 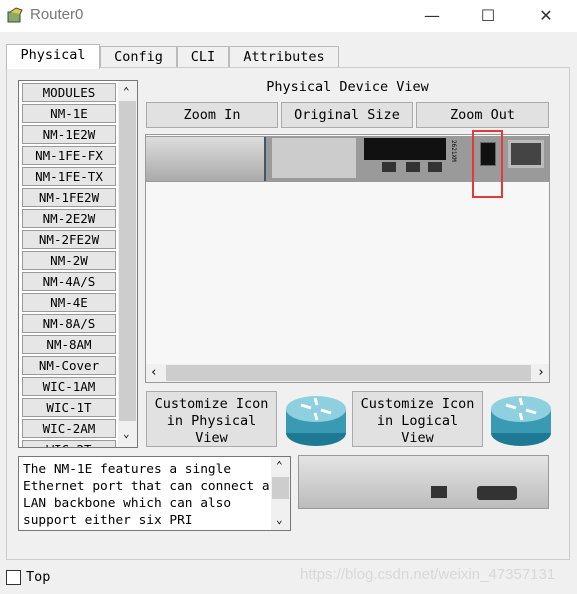 What do you see at coordinates (347, 87) in the screenshot?
I see `device-view-title: Physical Device View` at bounding box center [347, 87].